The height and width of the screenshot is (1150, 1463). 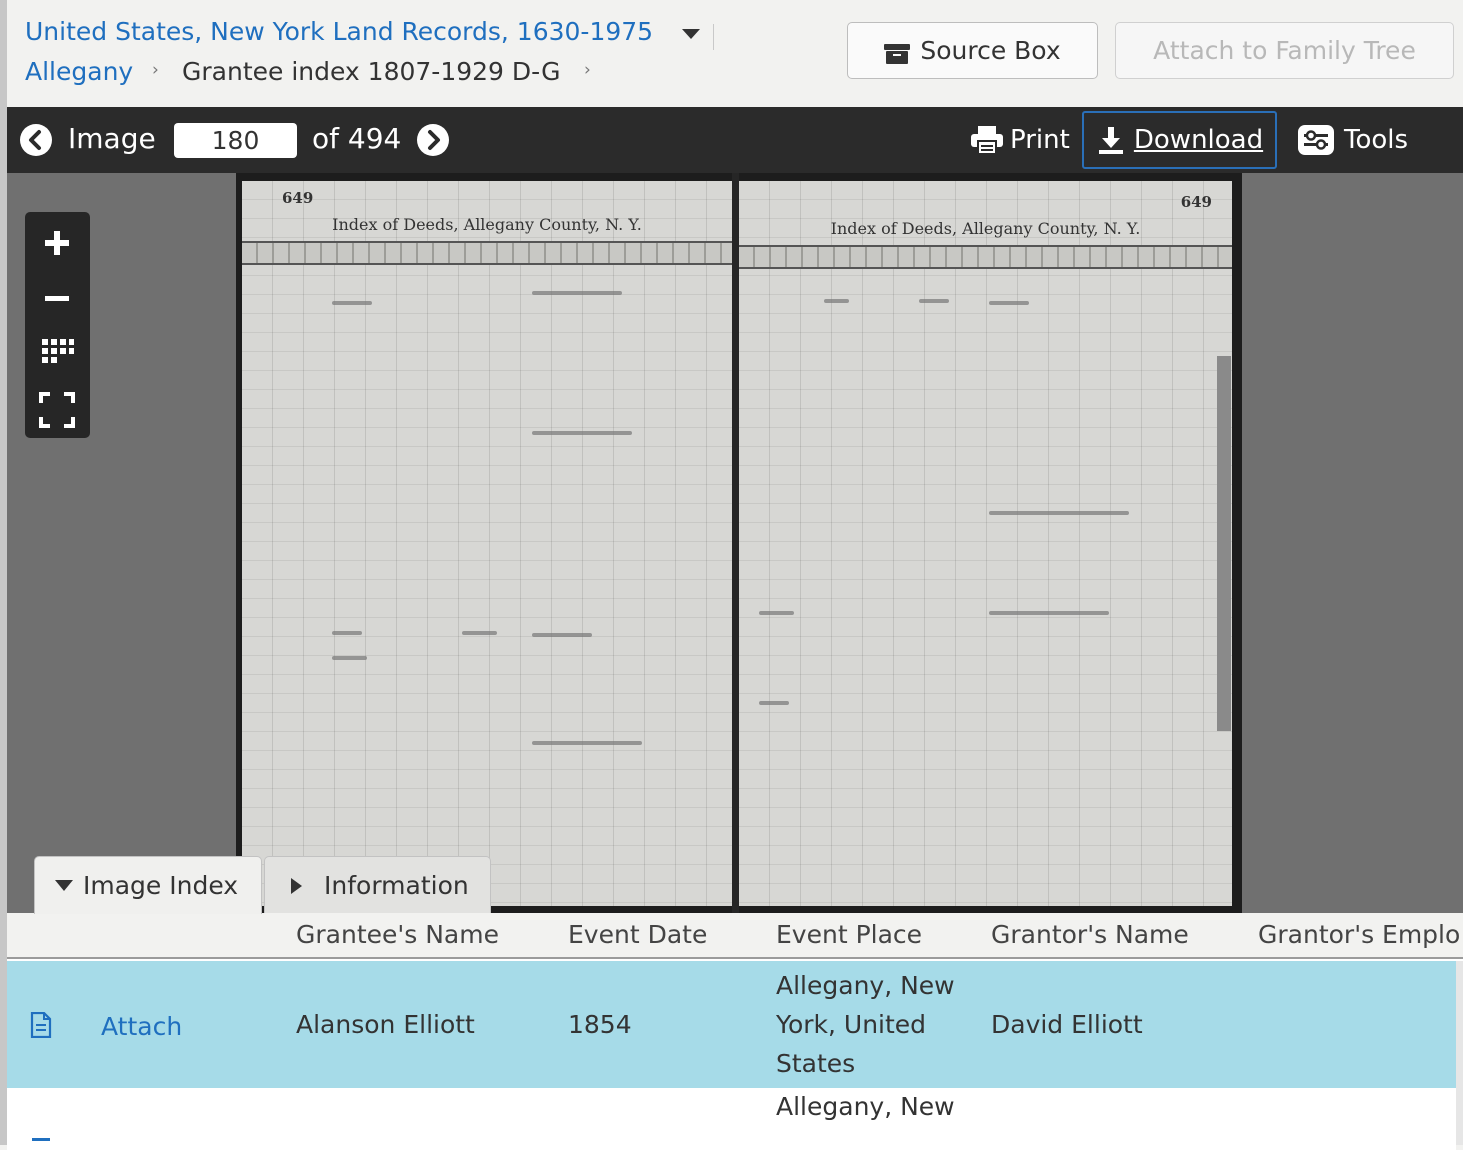 I want to click on column-header-event-place: Event Place, so click(x=849, y=934).